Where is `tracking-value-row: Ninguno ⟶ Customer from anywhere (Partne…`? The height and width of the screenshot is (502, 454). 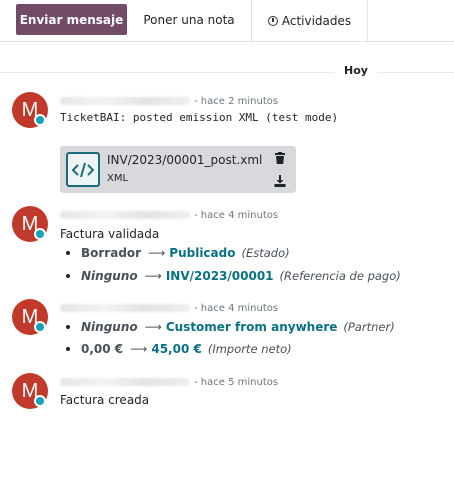
tracking-value-row: Ninguno ⟶ Customer from anywhere (Partne… is located at coordinates (230, 327).